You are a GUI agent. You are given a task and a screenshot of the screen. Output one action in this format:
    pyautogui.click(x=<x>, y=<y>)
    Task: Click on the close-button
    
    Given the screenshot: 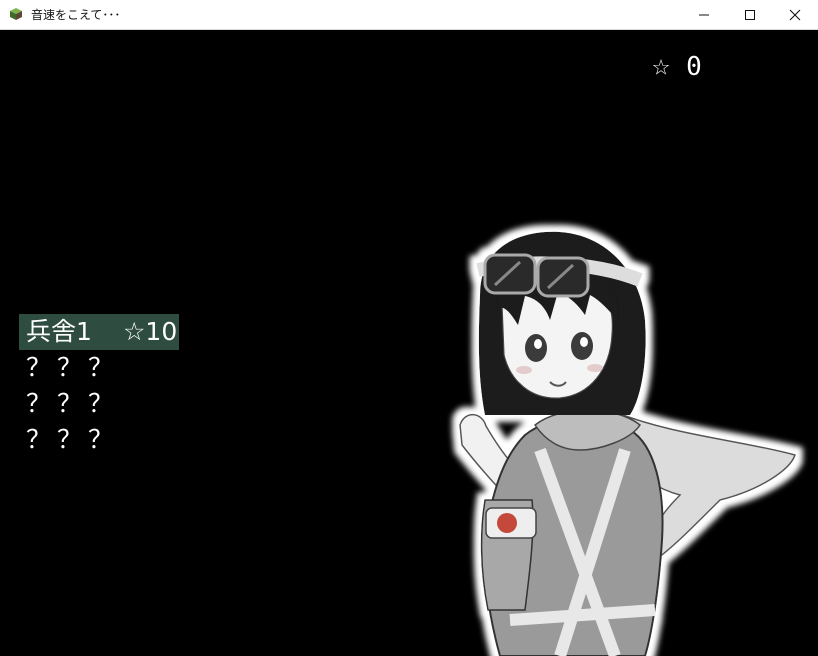 What is the action you would take?
    pyautogui.click(x=795, y=14)
    